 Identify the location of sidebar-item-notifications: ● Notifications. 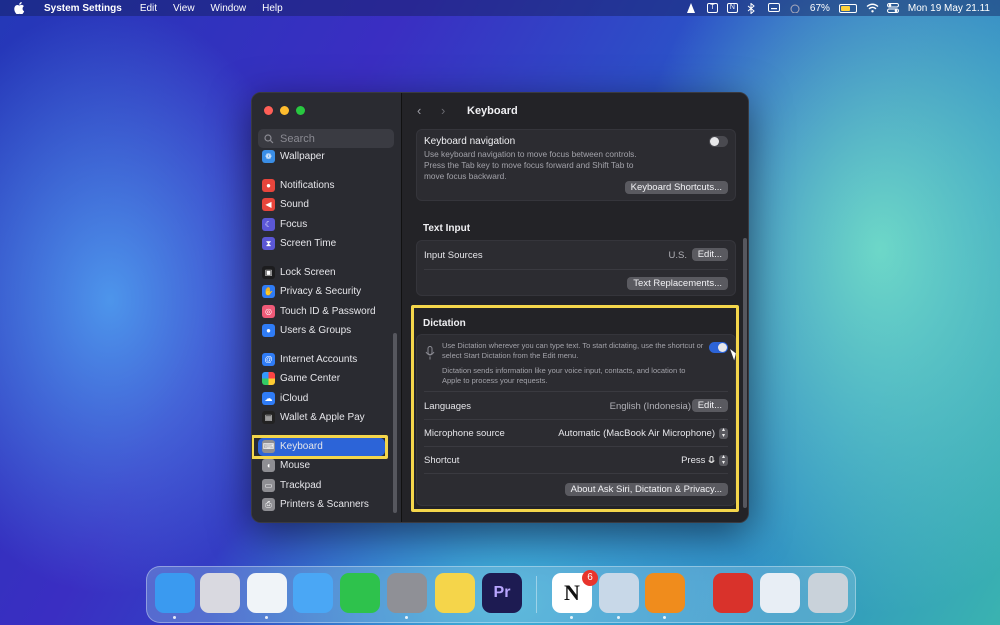
(326, 186).